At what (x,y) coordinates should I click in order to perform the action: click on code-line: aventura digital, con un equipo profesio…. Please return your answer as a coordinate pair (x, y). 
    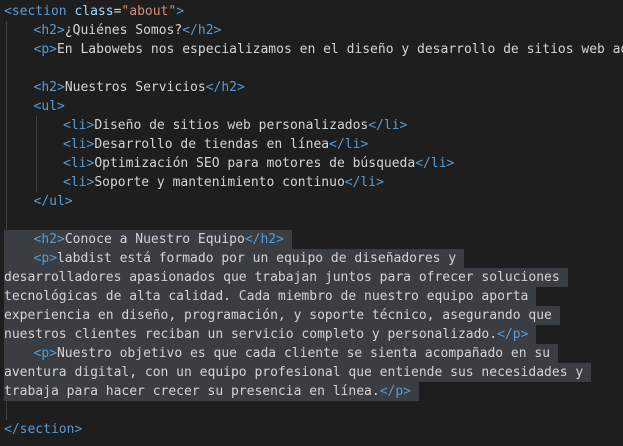
    Looking at the image, I should click on (293, 372).